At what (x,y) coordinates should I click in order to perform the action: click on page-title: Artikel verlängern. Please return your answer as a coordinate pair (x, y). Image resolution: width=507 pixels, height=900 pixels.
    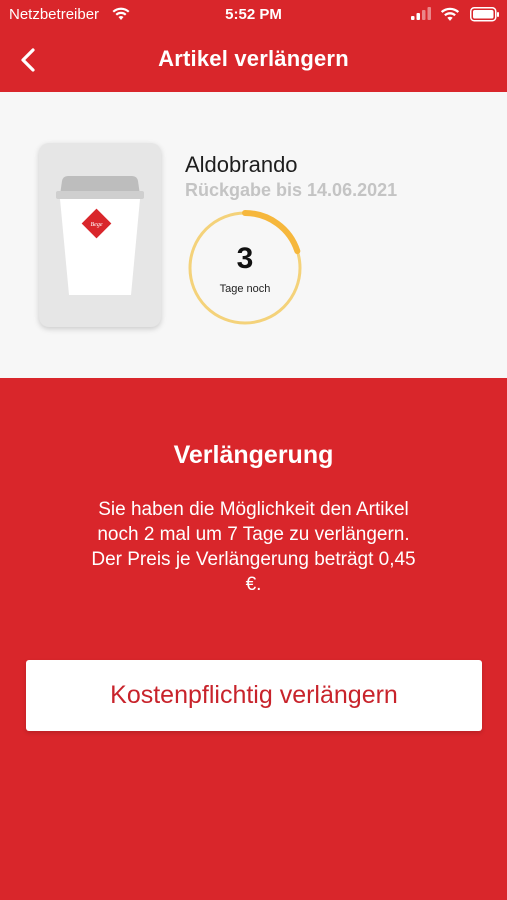
    Looking at the image, I should click on (253, 58).